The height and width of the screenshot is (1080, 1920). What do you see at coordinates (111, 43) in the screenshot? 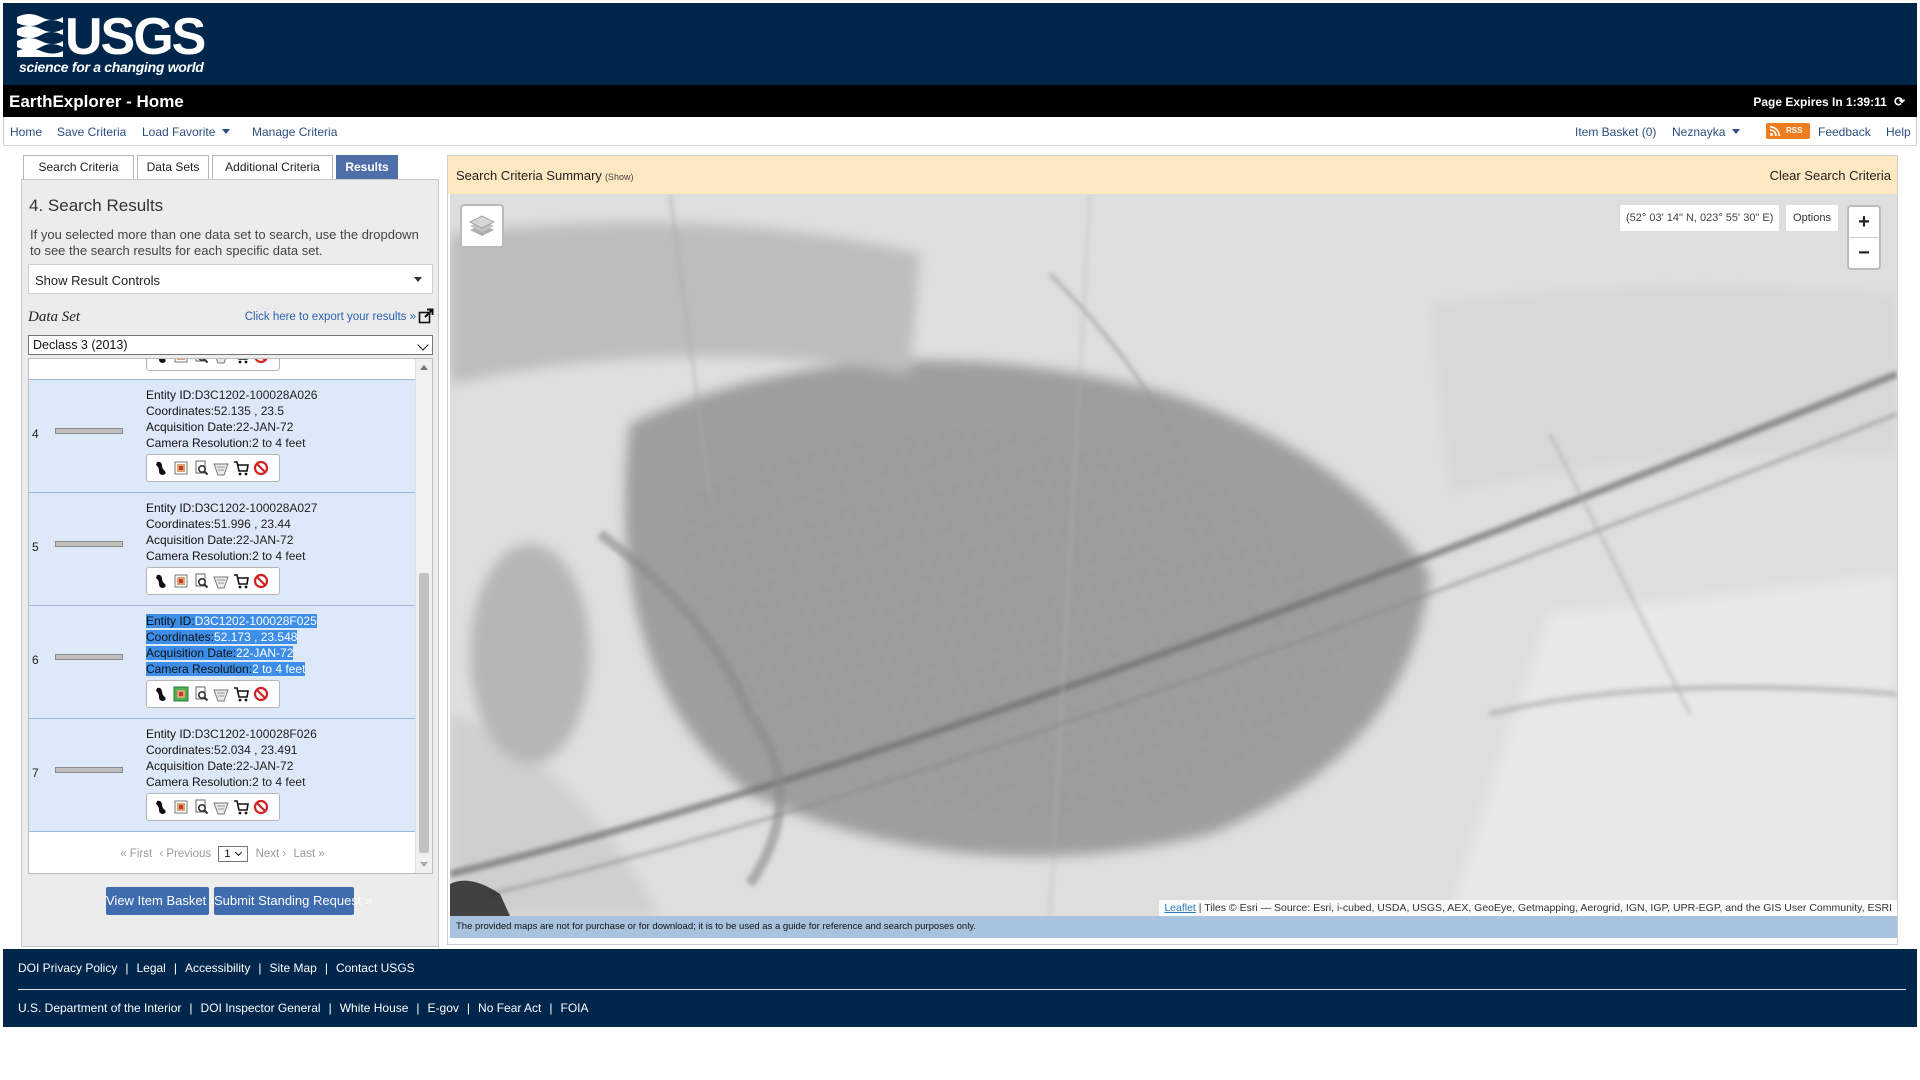
I see `usgs-logo: USGS science for a changing world` at bounding box center [111, 43].